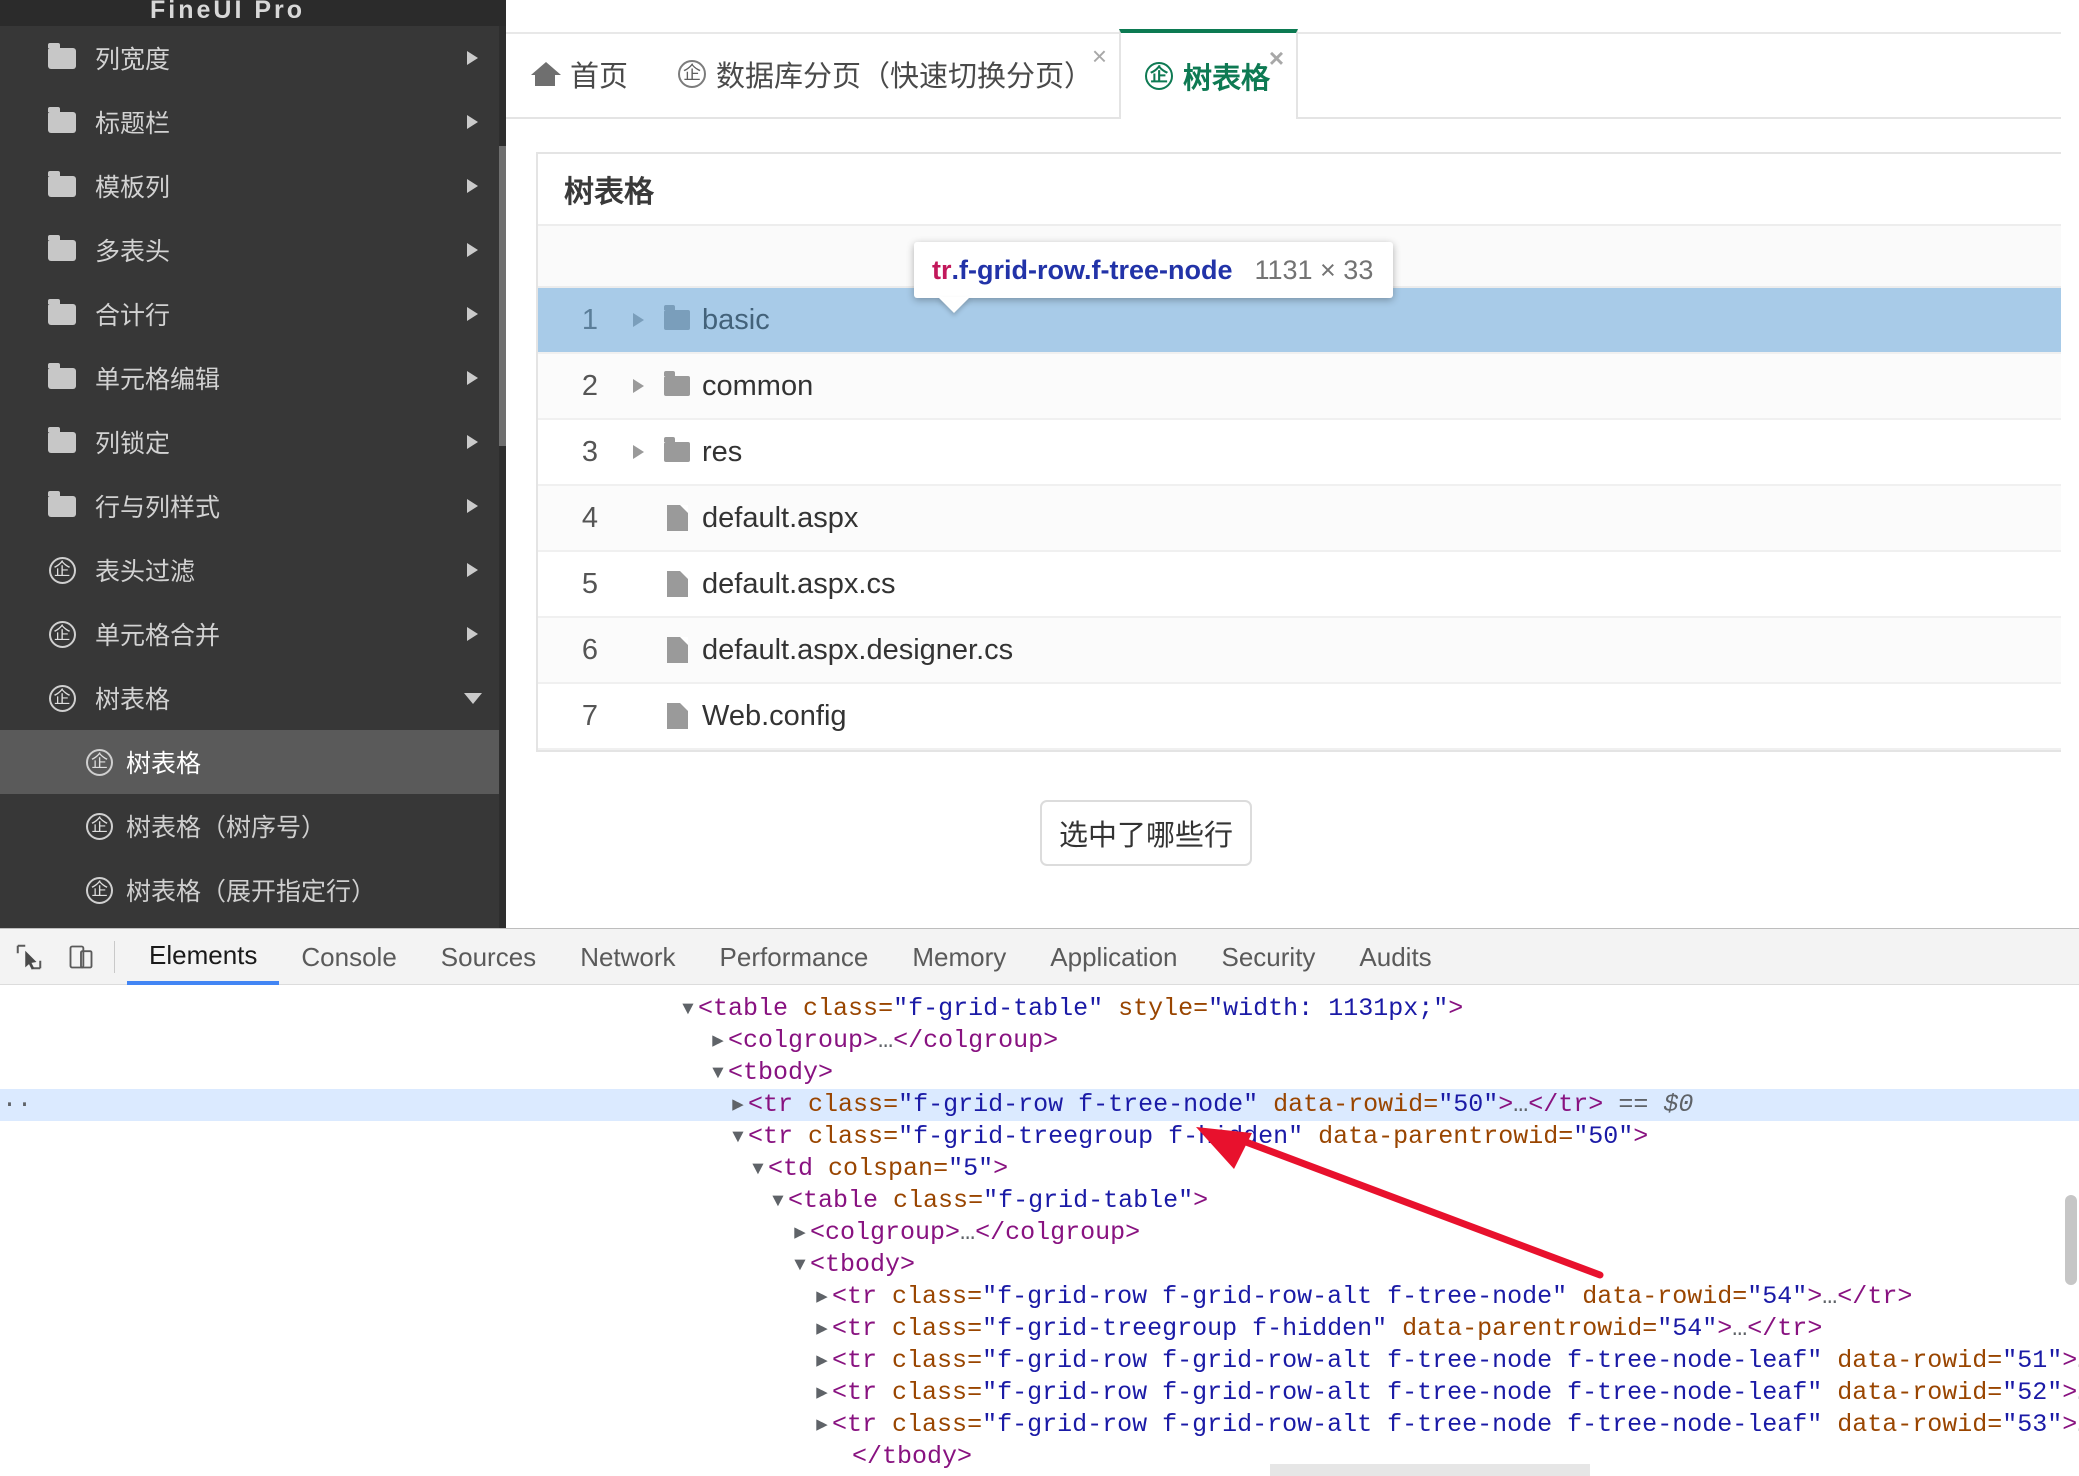  What do you see at coordinates (2070, 464) in the screenshot?
I see `page-vertical-scrollbar` at bounding box center [2070, 464].